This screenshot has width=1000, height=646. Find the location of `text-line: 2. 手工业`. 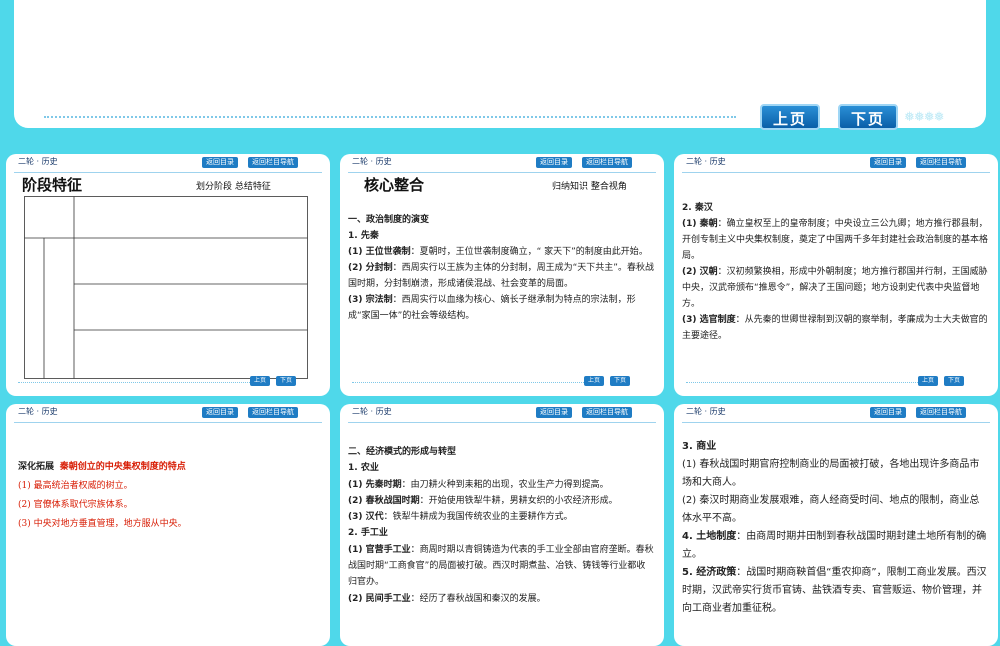

text-line: 2. 手工业 is located at coordinates (368, 533).